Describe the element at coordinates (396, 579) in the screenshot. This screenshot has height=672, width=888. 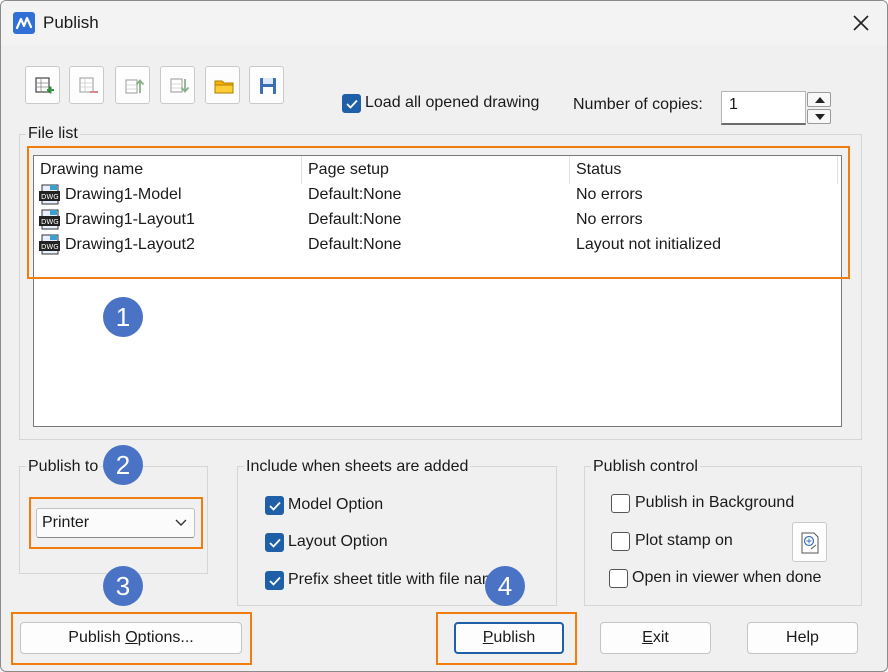
I see `prefix-title-label: Prefix sheet title with file name` at that location.